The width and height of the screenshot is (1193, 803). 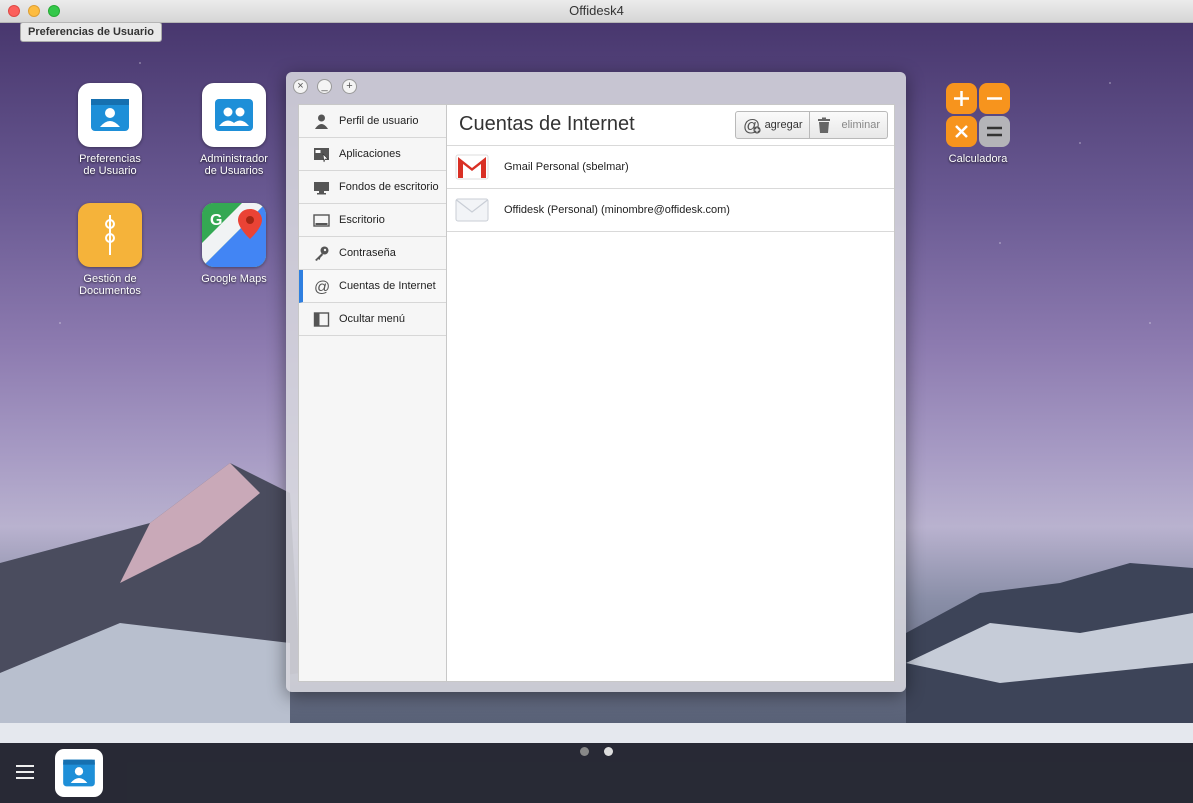 I want to click on app-titlebar: Offidesk4, so click(x=596, y=11).